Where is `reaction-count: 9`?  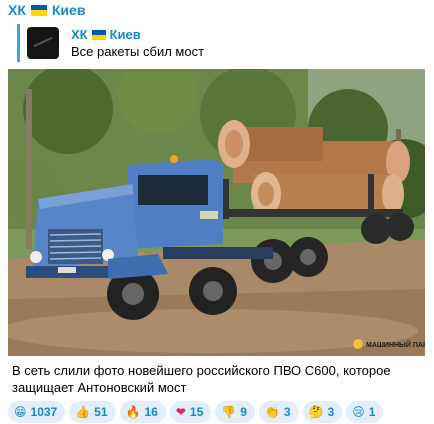 reaction-count: 9 is located at coordinates (243, 412).